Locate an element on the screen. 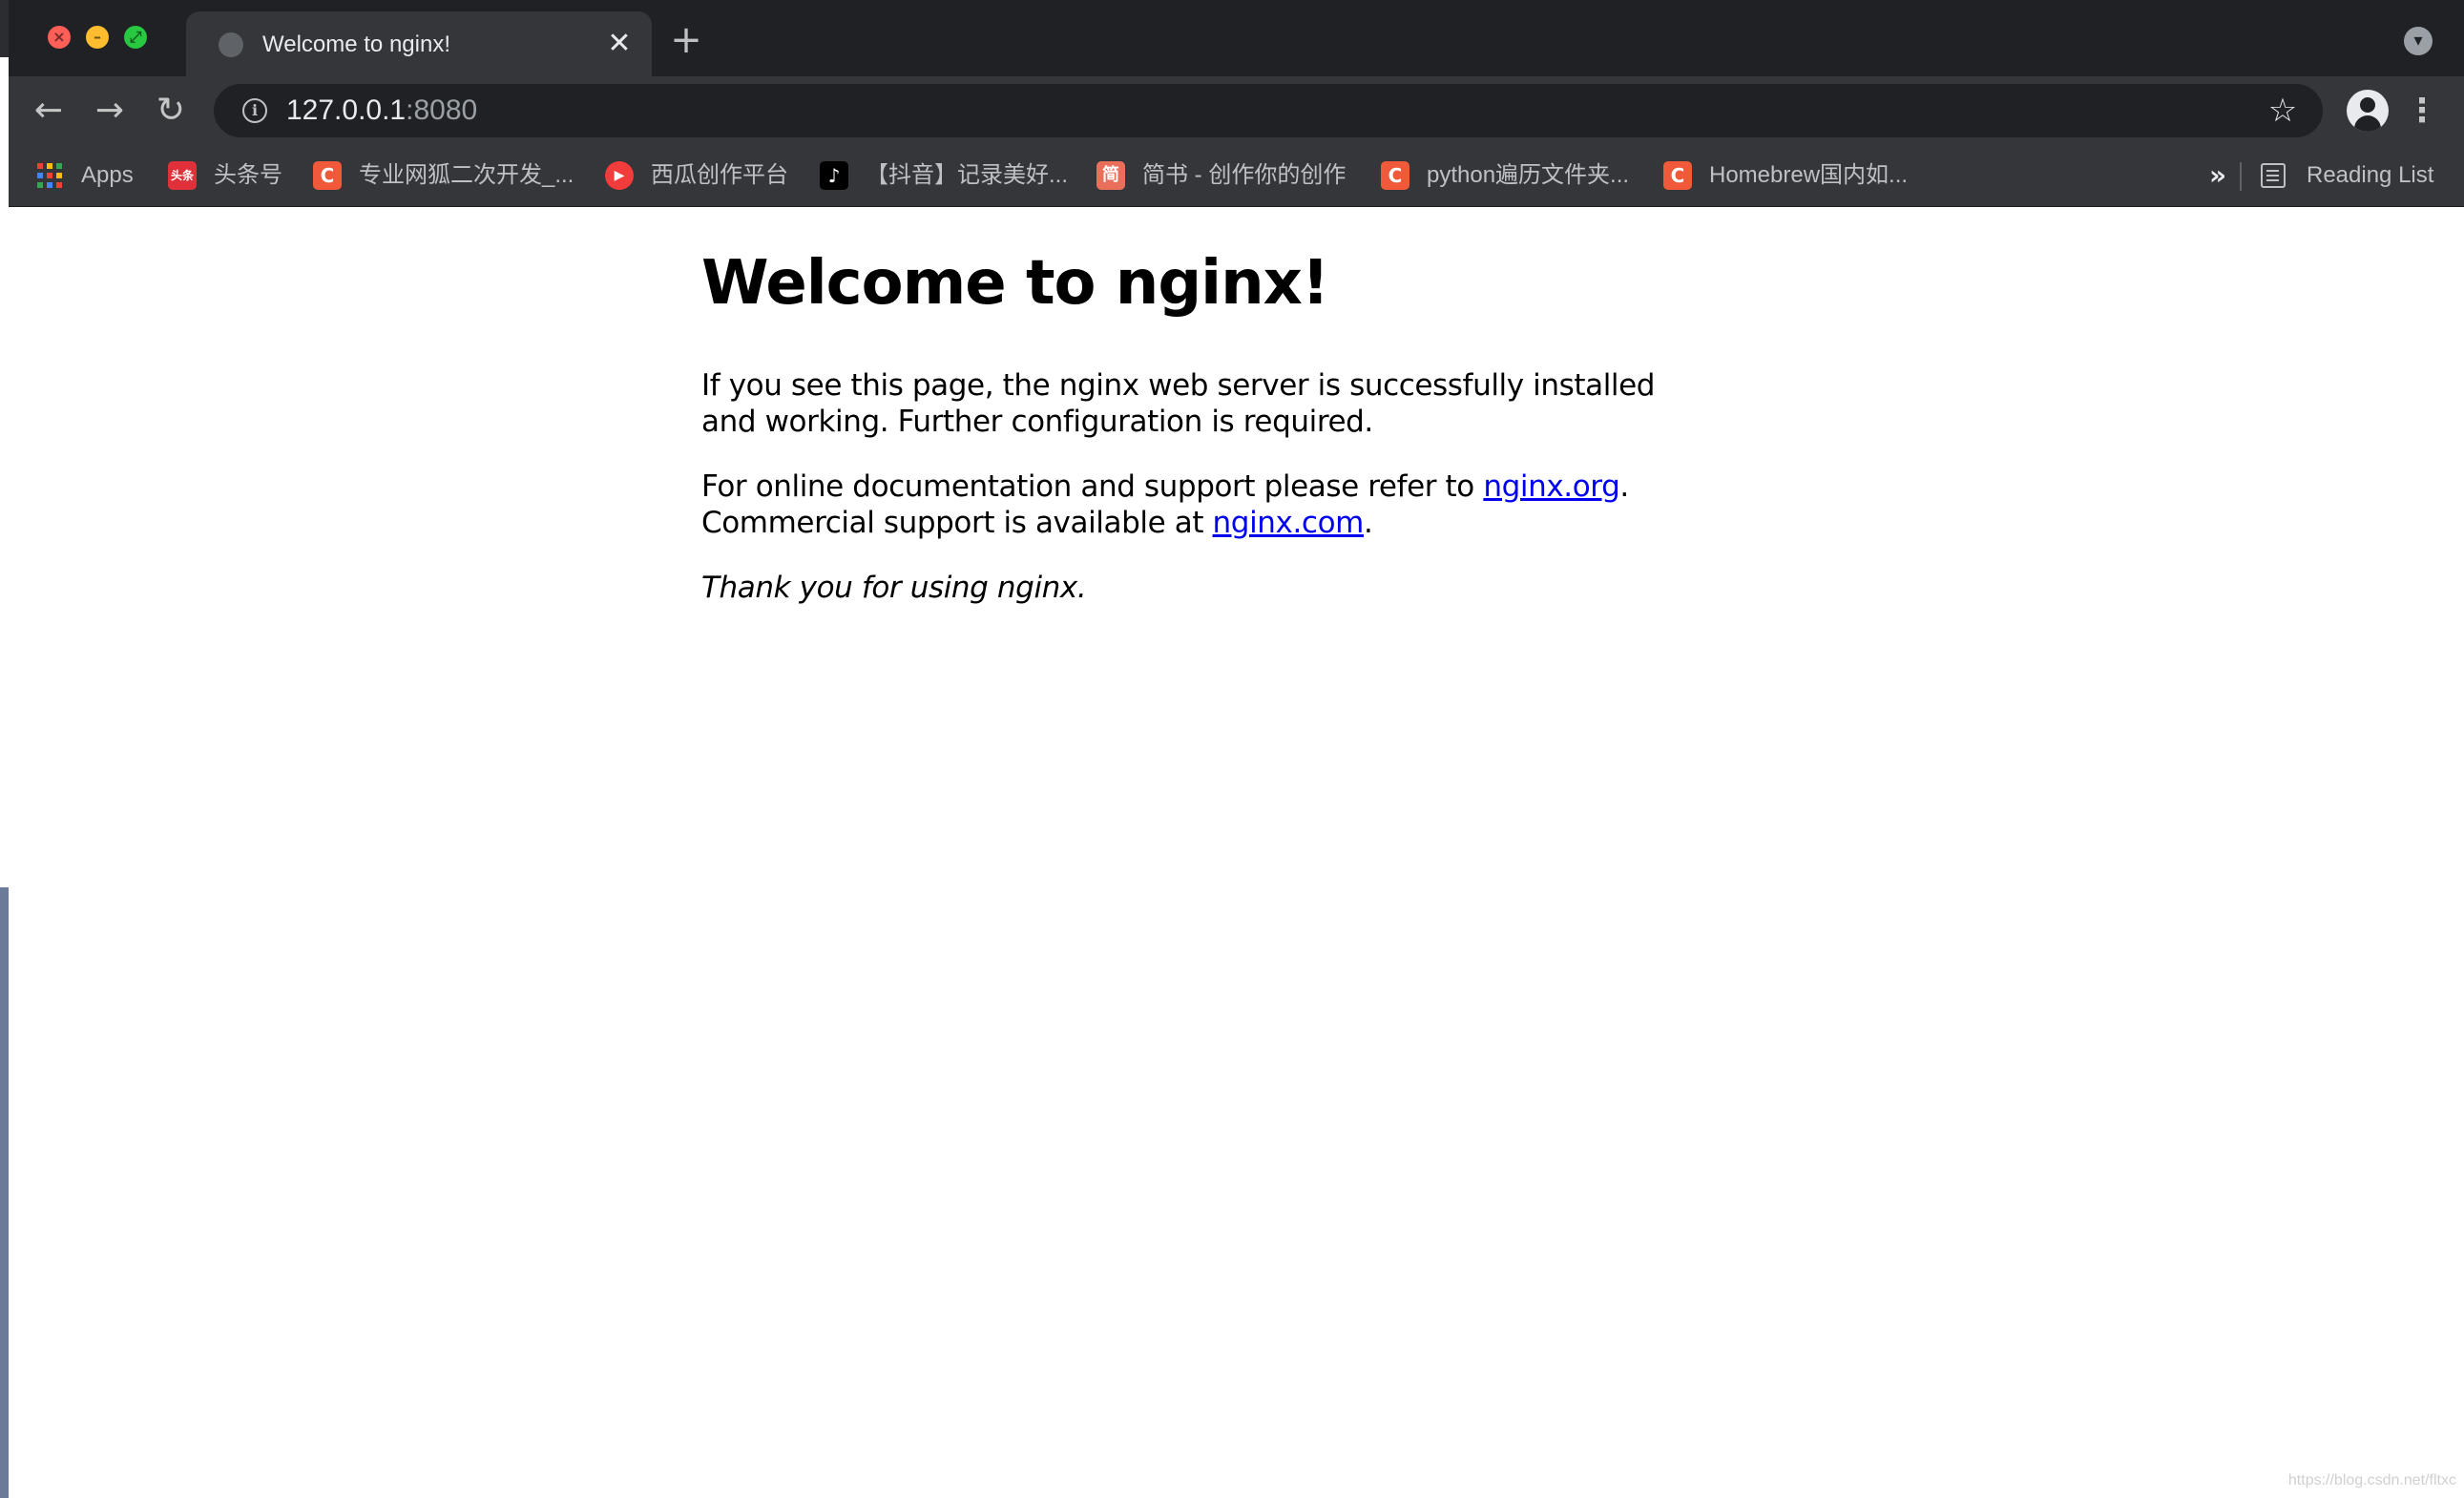 The image size is (2464, 1498). person-icon-body is located at coordinates (2367, 123).